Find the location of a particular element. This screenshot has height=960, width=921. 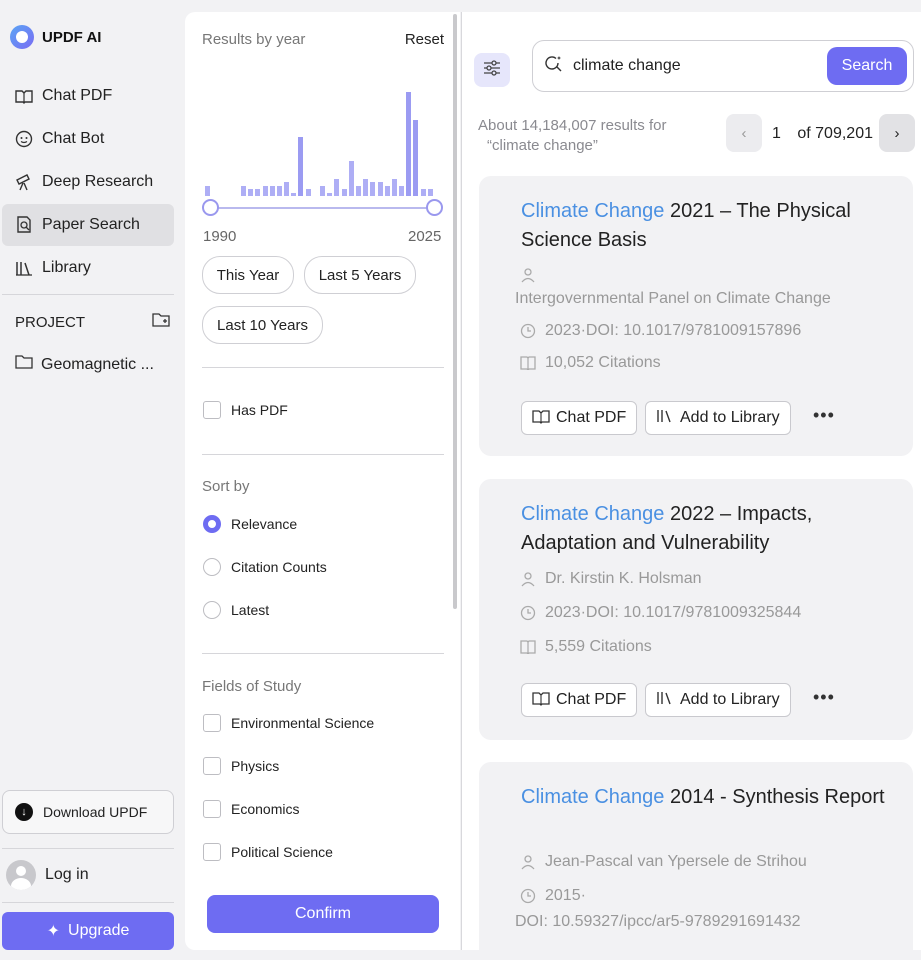

prev-page-button: ‹ is located at coordinates (744, 133).